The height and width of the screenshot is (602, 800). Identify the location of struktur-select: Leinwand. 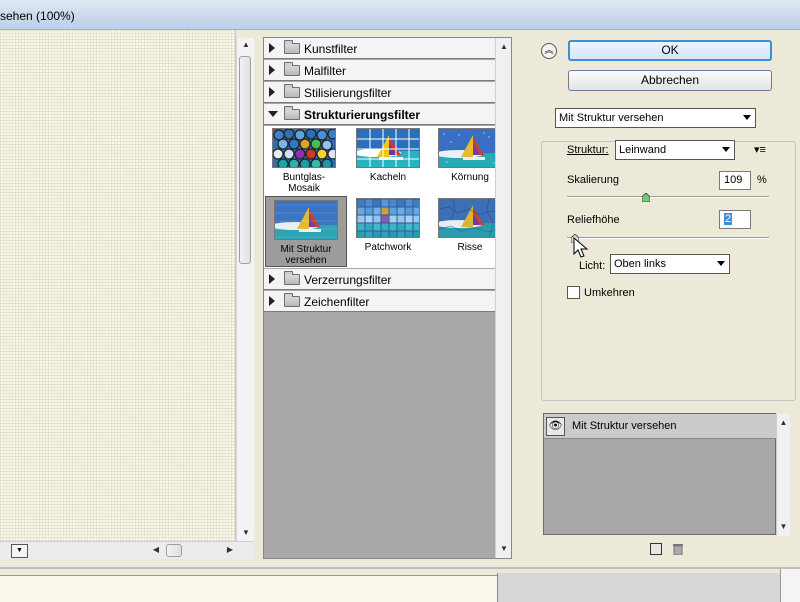
(675, 150).